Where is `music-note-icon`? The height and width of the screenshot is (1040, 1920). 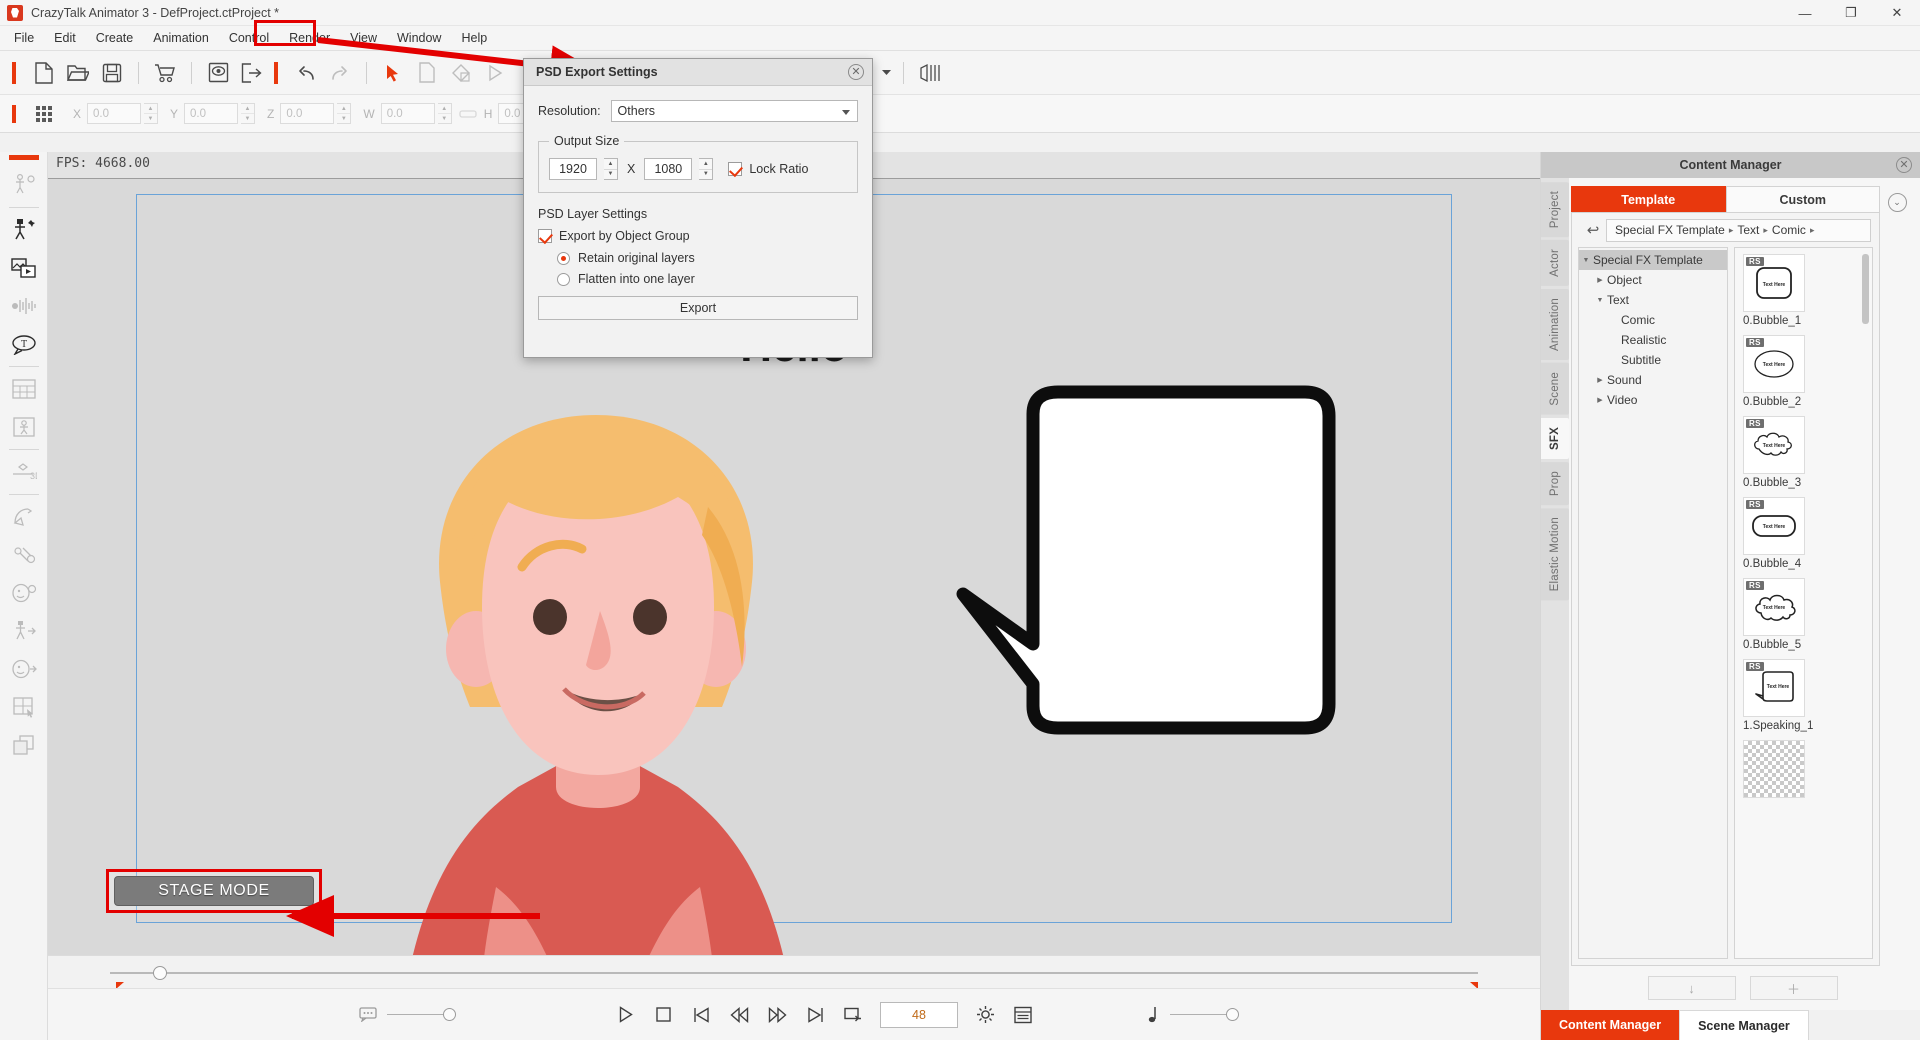 music-note-icon is located at coordinates (1151, 1015).